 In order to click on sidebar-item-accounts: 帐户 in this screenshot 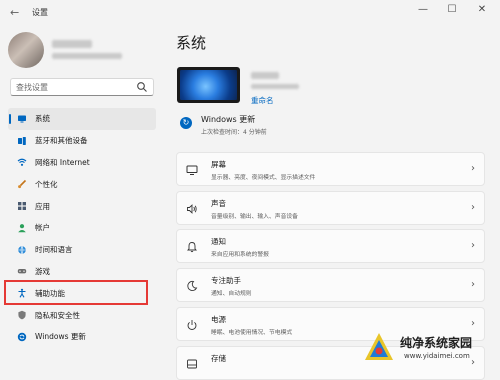, I will do `click(82, 228)`.